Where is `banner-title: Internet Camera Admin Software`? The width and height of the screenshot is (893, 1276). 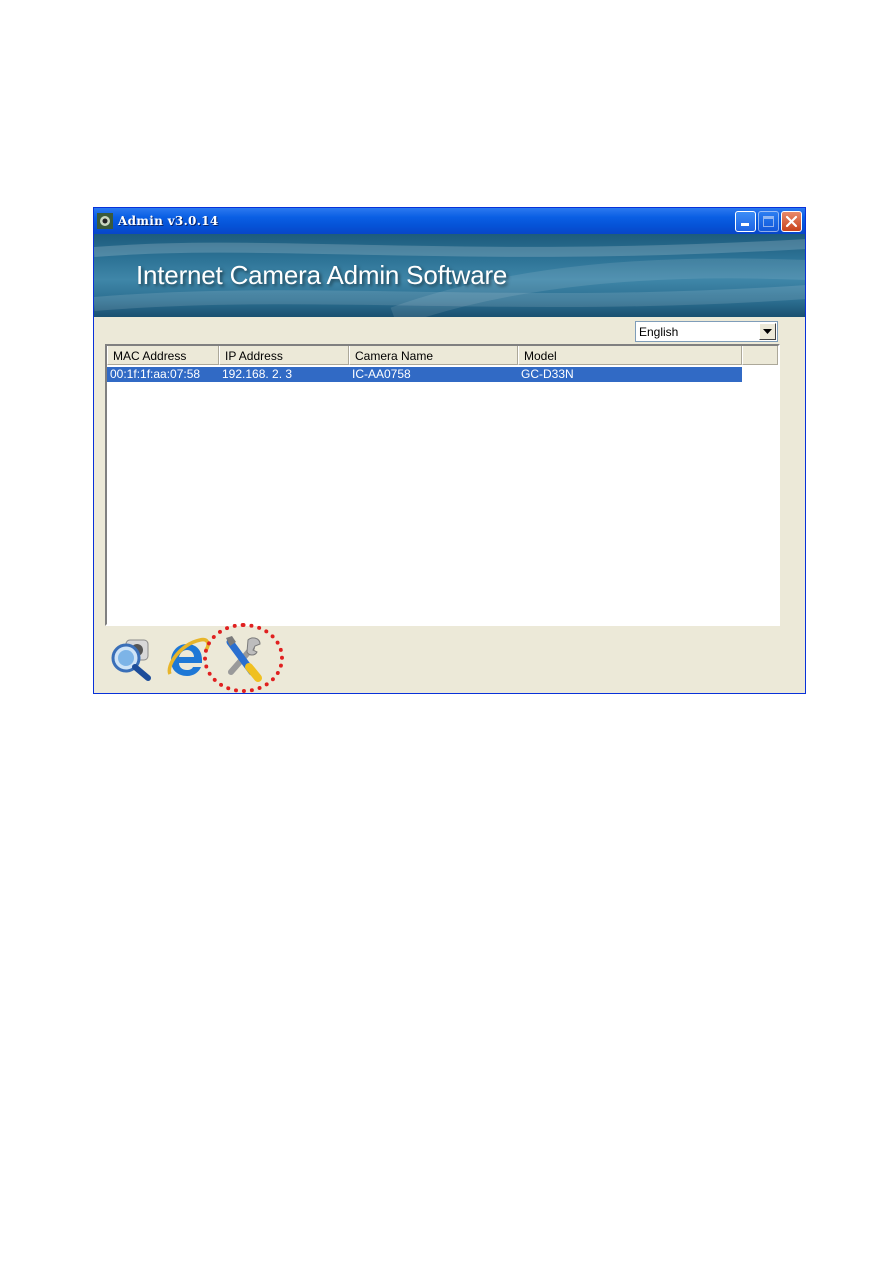
banner-title: Internet Camera Admin Software is located at coordinates (322, 275).